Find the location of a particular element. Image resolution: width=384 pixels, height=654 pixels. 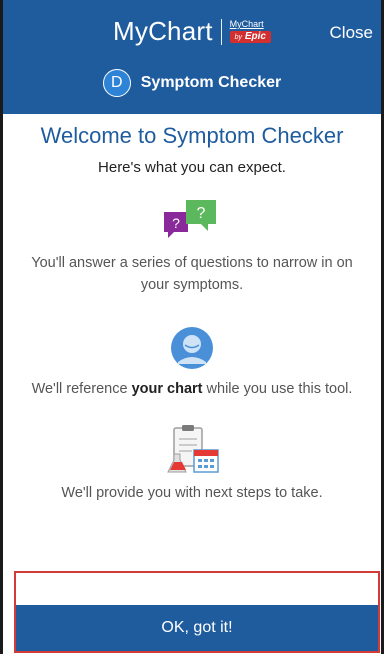

brand: MyChart MyChart by Epic is located at coordinates (192, 31).